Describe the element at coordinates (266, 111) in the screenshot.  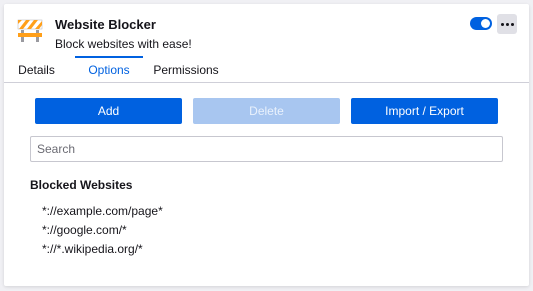
I see `delete-button: Delete` at that location.